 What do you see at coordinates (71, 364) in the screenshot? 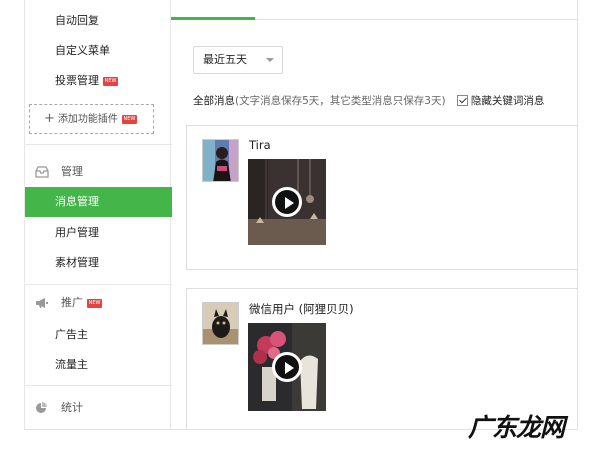
I see `sidebar-item-label: 流量主` at bounding box center [71, 364].